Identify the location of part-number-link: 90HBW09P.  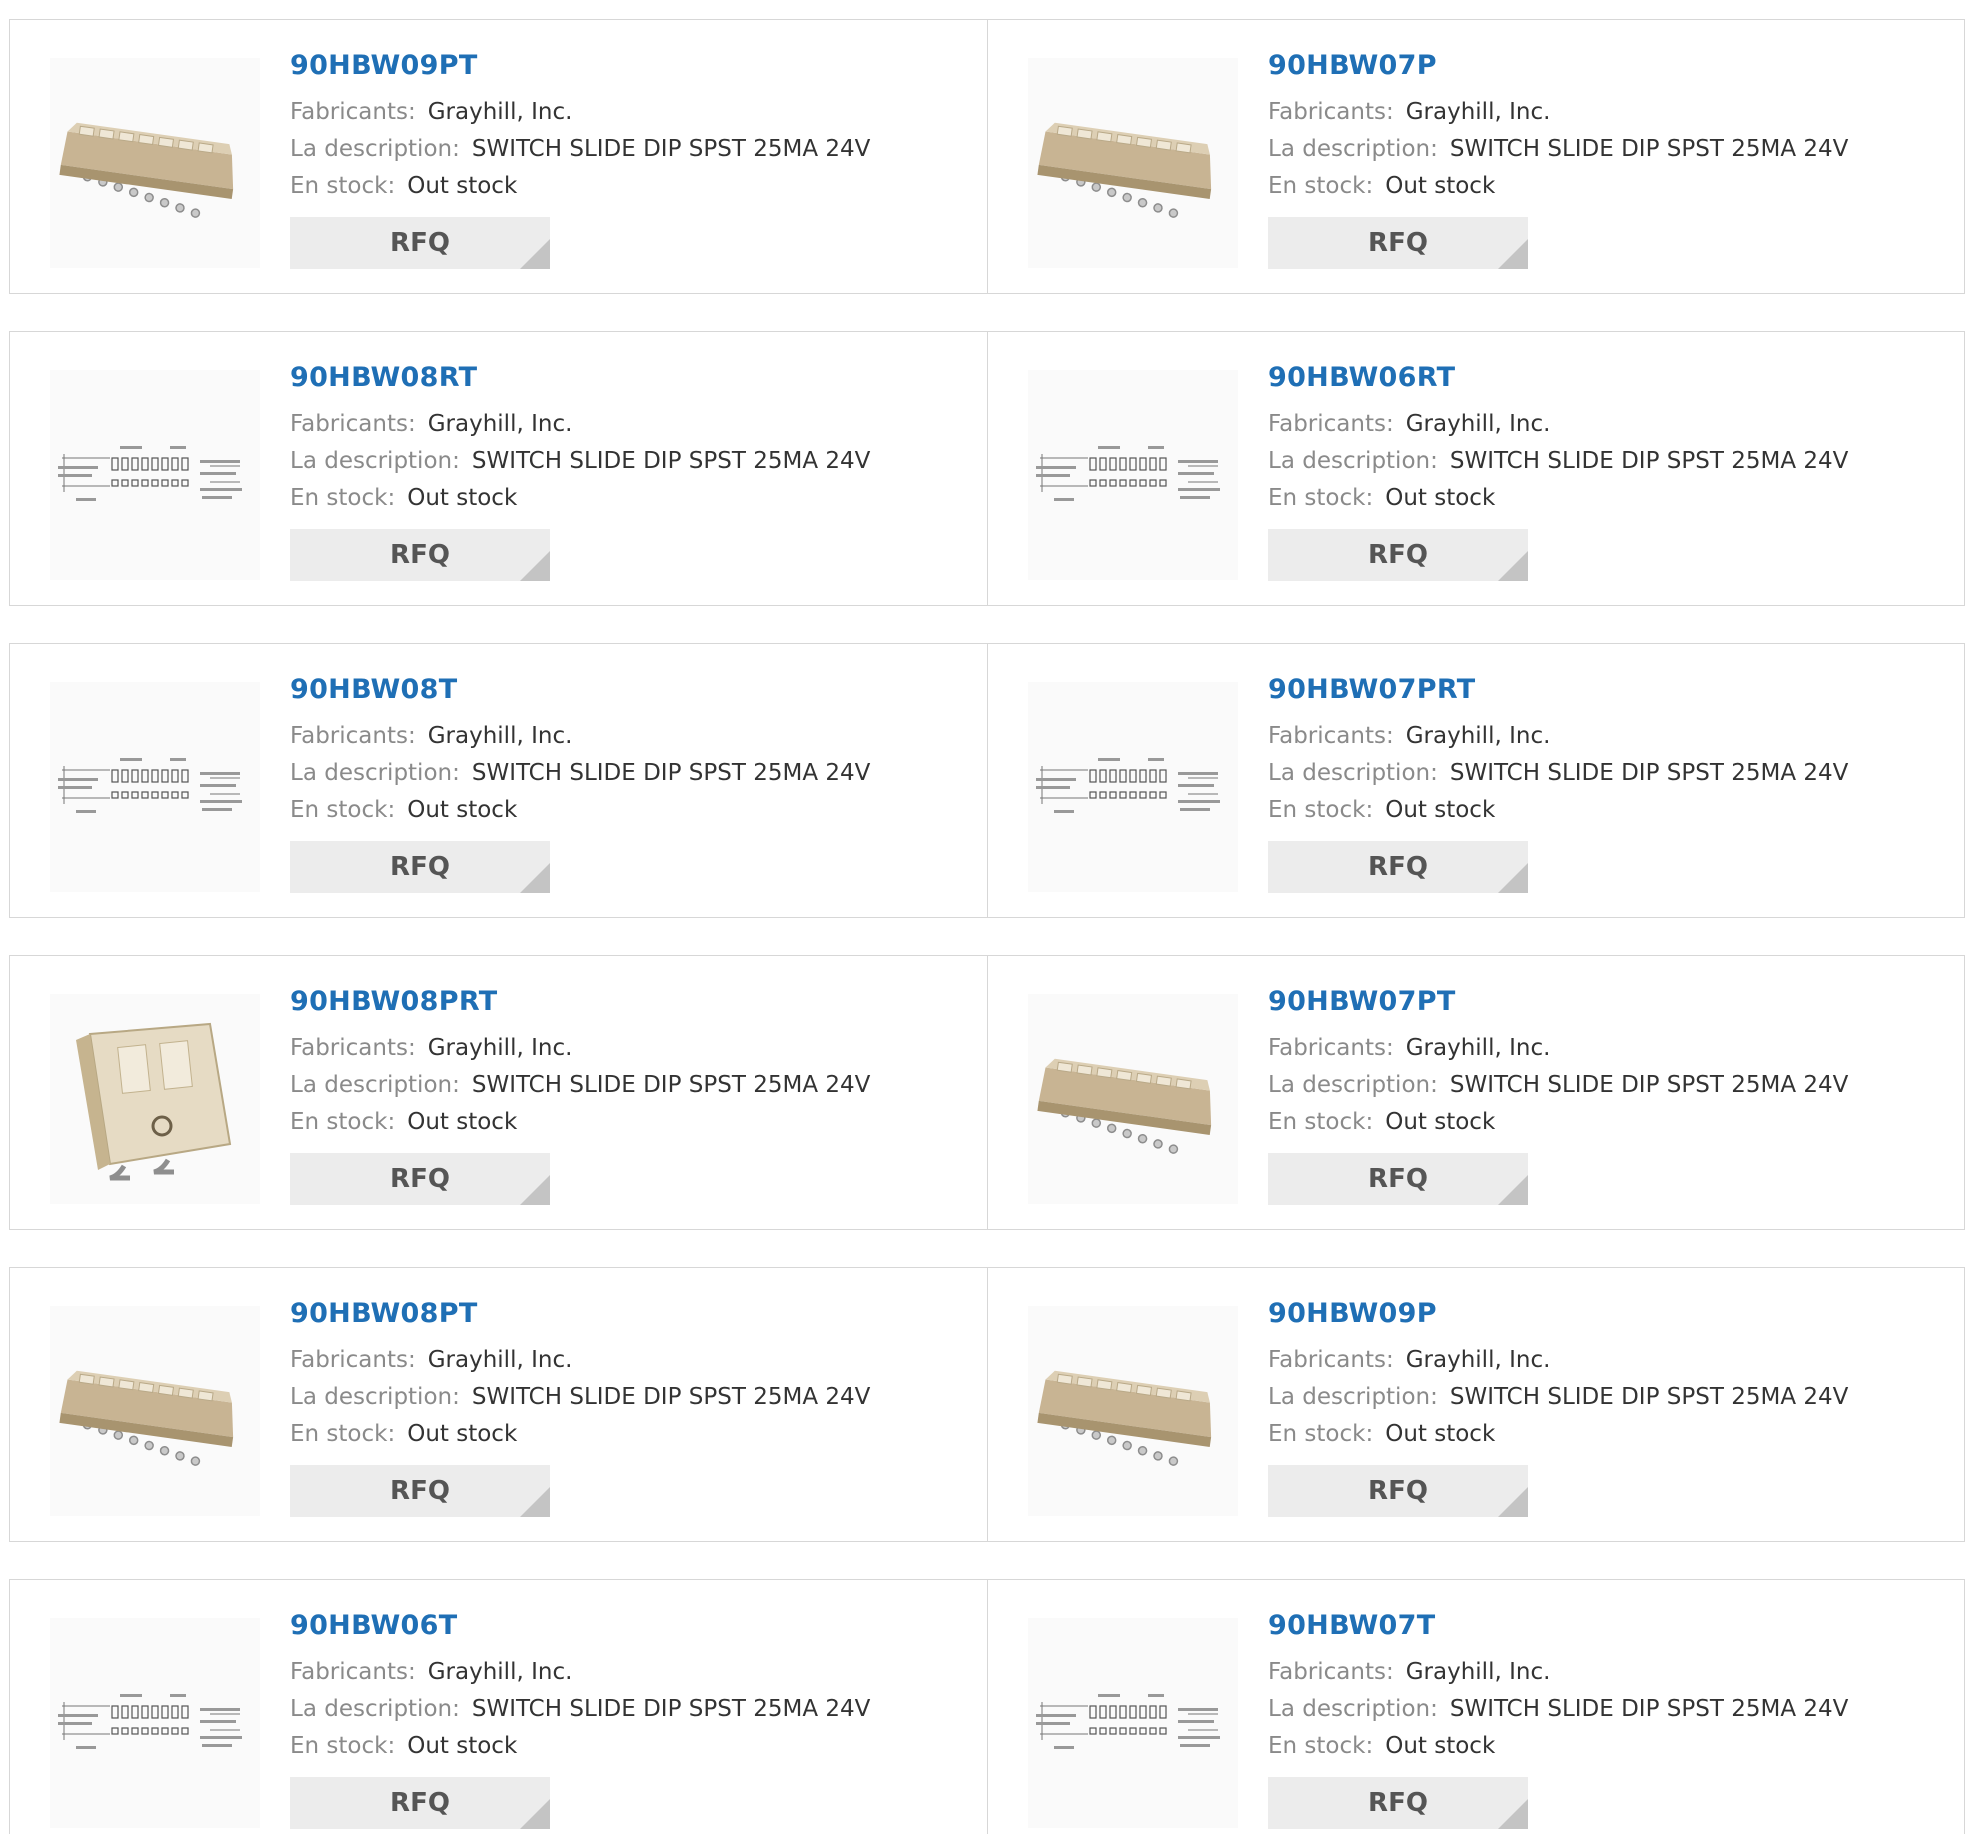
(1558, 1314).